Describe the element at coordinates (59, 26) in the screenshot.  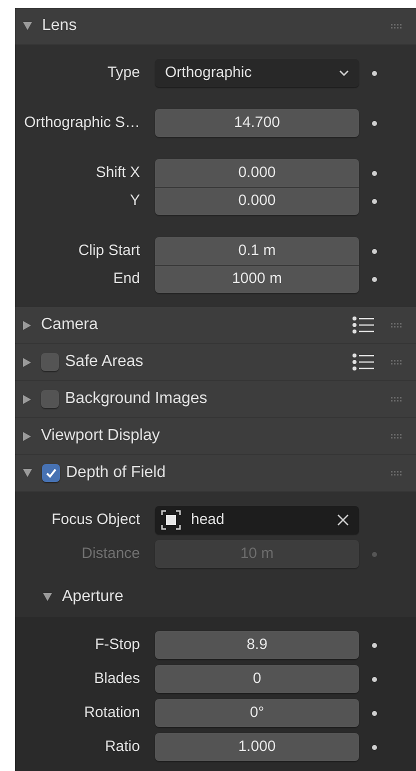
I see `panel-title: Lens` at that location.